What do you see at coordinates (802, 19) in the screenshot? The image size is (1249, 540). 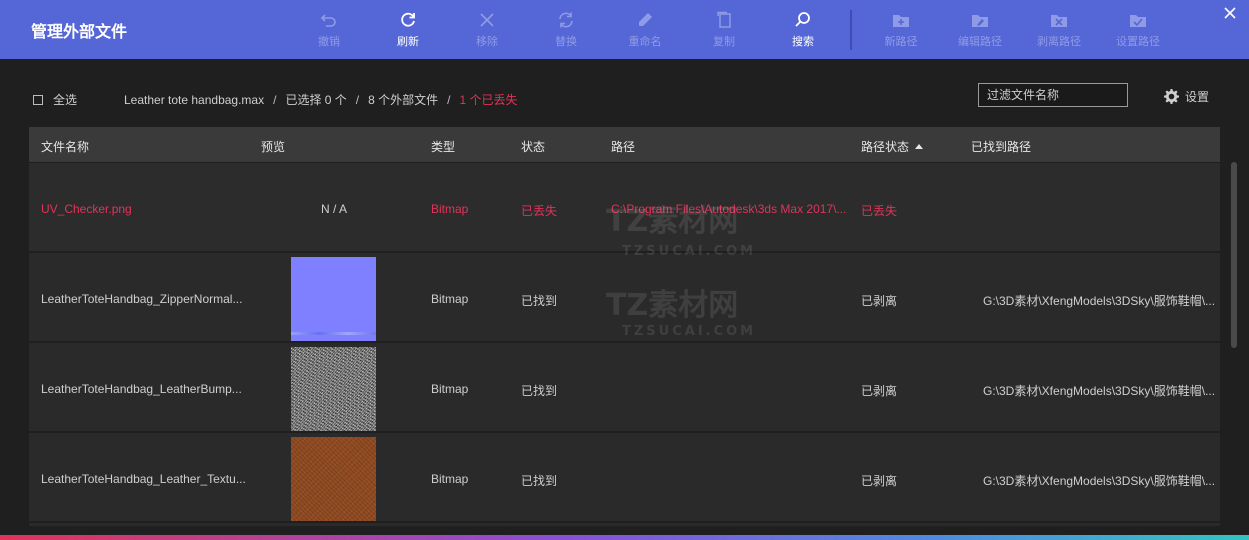 I see `search-icon` at bounding box center [802, 19].